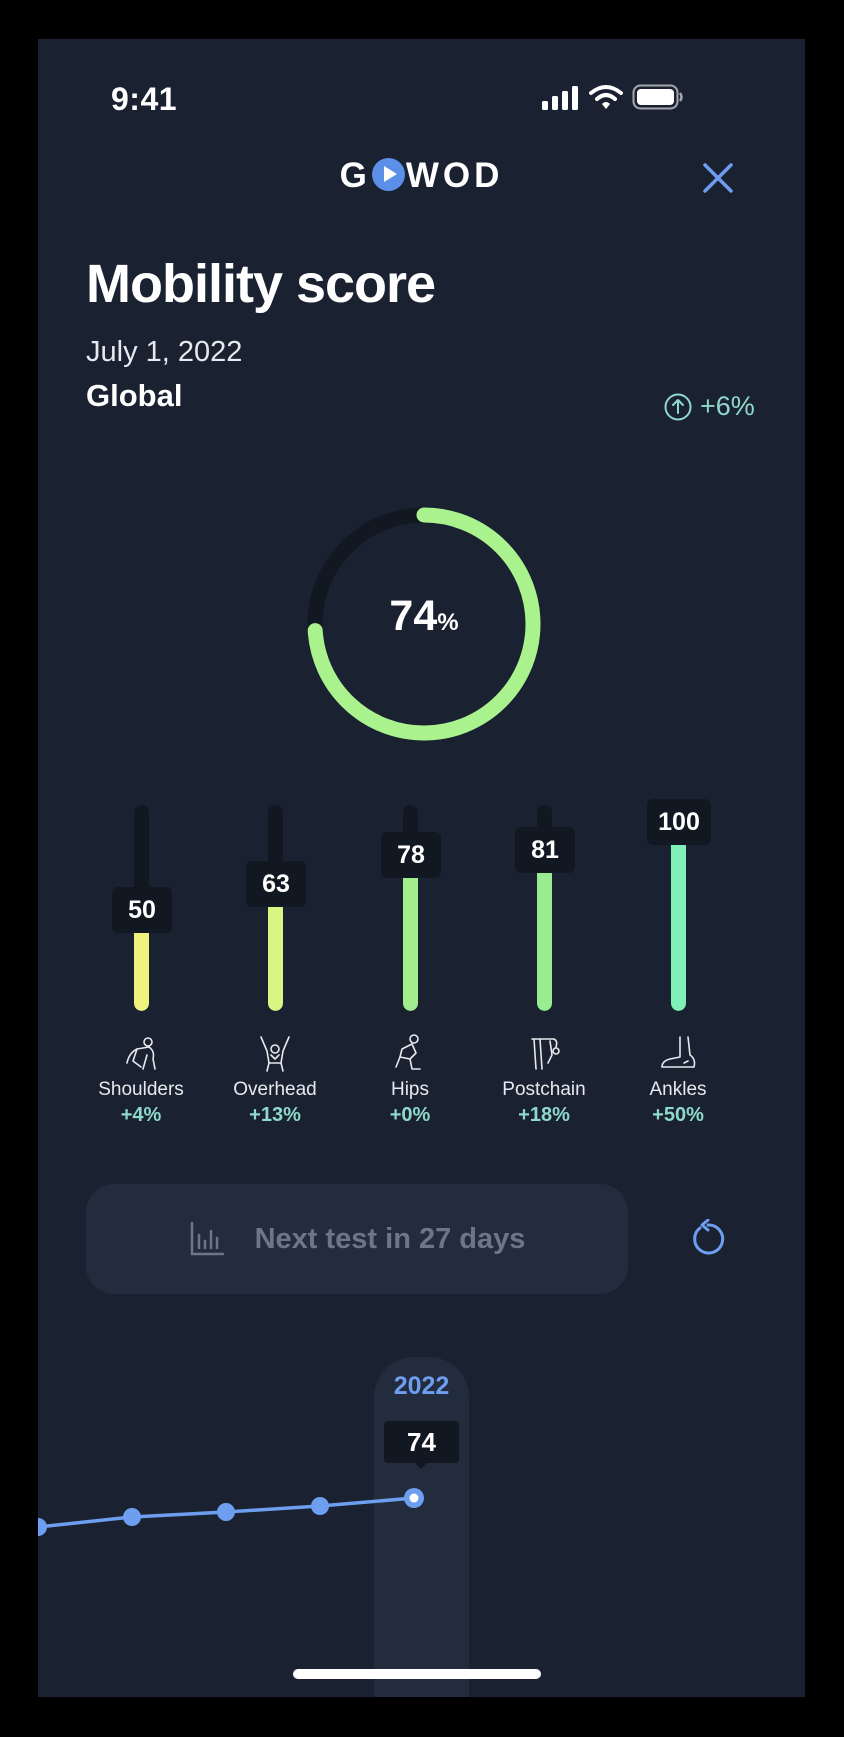 This screenshot has width=844, height=1737. What do you see at coordinates (164, 352) in the screenshot?
I see `test-date: July 1, 2022` at bounding box center [164, 352].